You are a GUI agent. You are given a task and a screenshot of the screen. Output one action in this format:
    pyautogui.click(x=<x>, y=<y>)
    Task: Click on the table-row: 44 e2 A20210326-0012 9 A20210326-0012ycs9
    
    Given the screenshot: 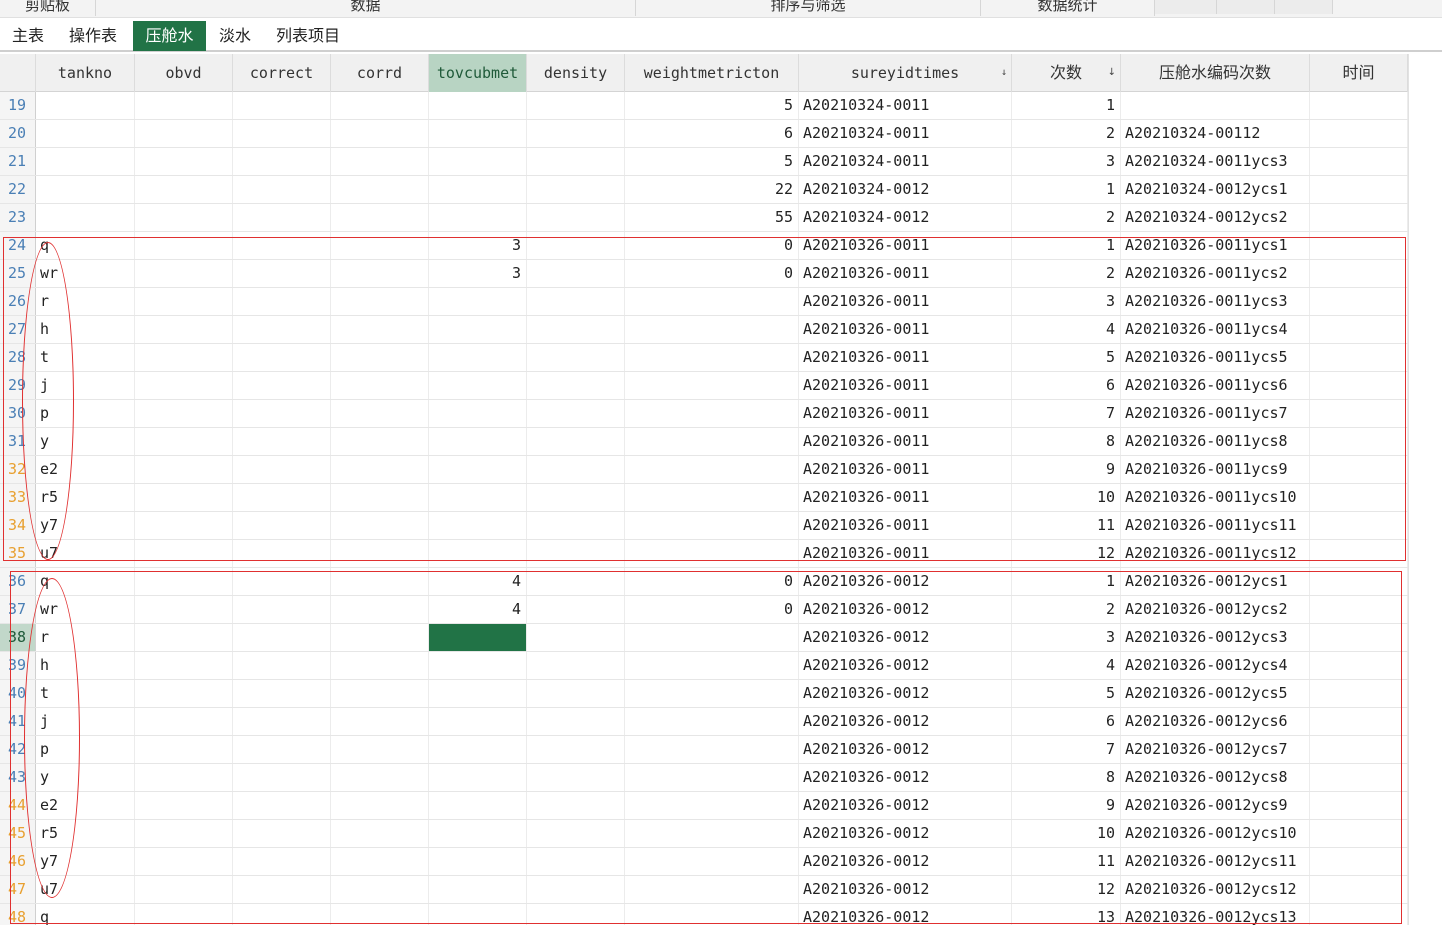 What is the action you would take?
    pyautogui.click(x=704, y=806)
    